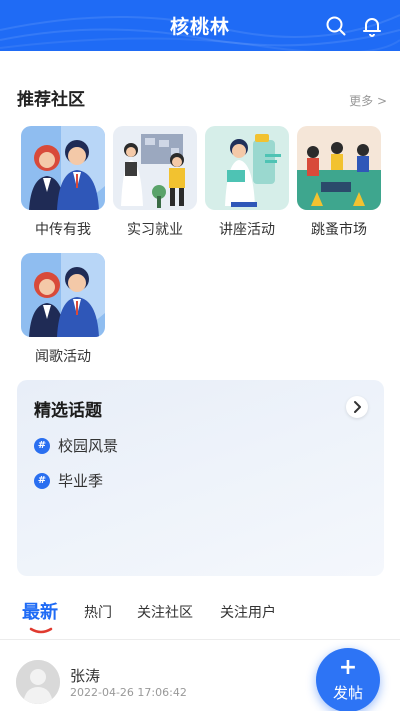 This screenshot has width=400, height=711. I want to click on community-label: 讲座活动, so click(247, 230).